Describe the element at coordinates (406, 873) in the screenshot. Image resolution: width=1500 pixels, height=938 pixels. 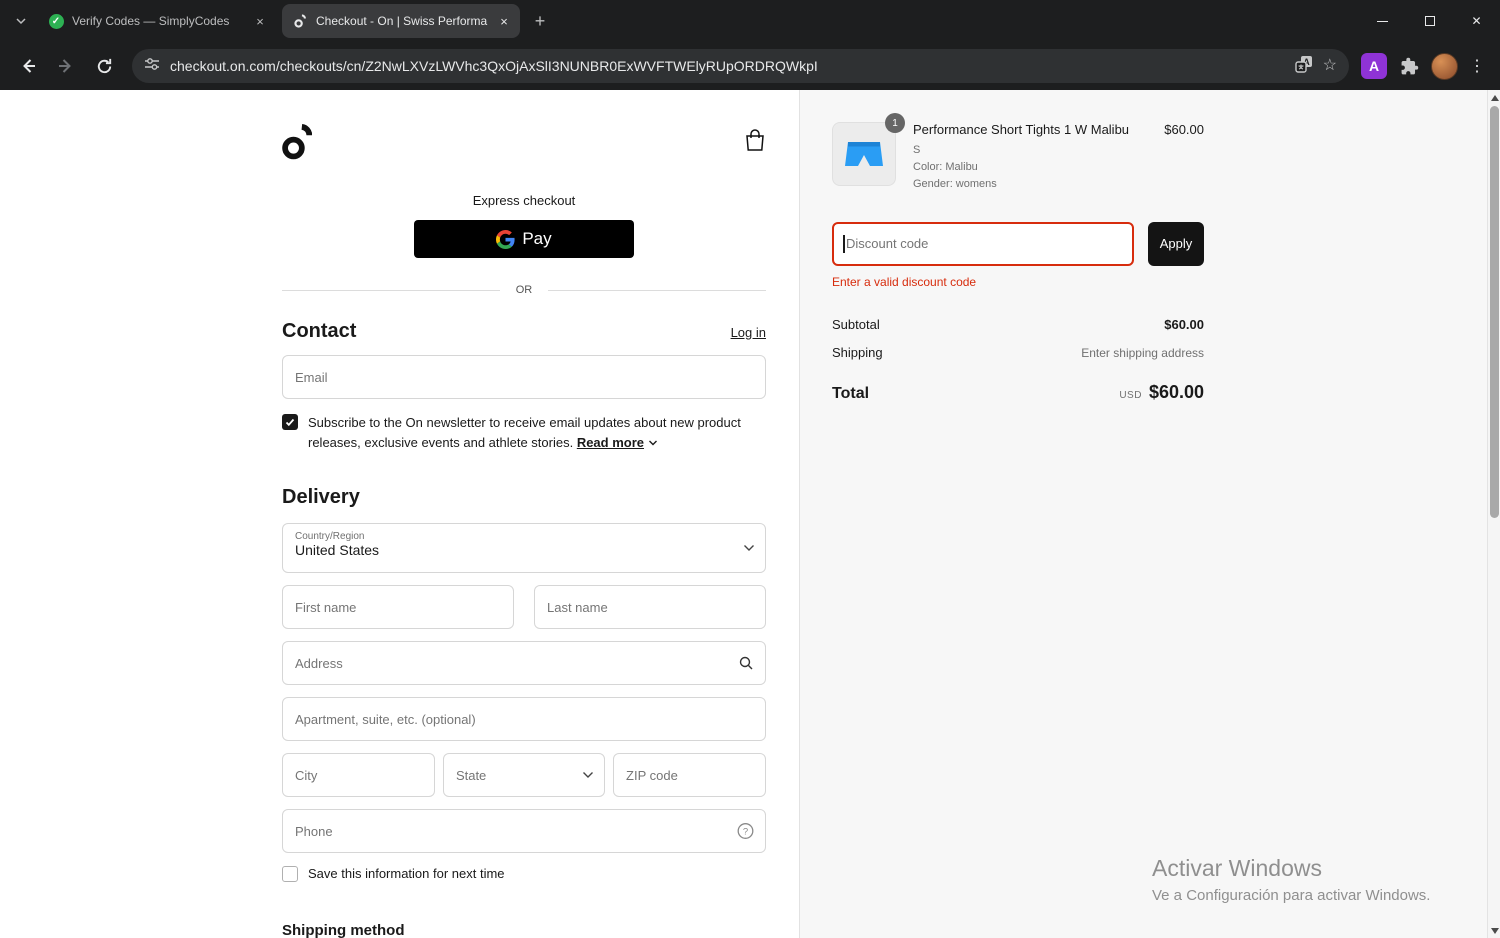
I see `save-info-label: Save this information for next time` at that location.